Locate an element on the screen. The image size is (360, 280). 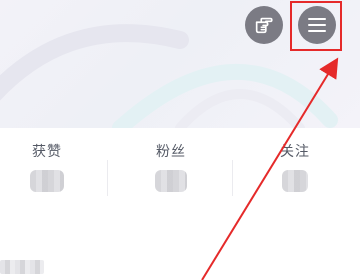
stat-followers-label: 粉丝 is located at coordinates (171, 152).